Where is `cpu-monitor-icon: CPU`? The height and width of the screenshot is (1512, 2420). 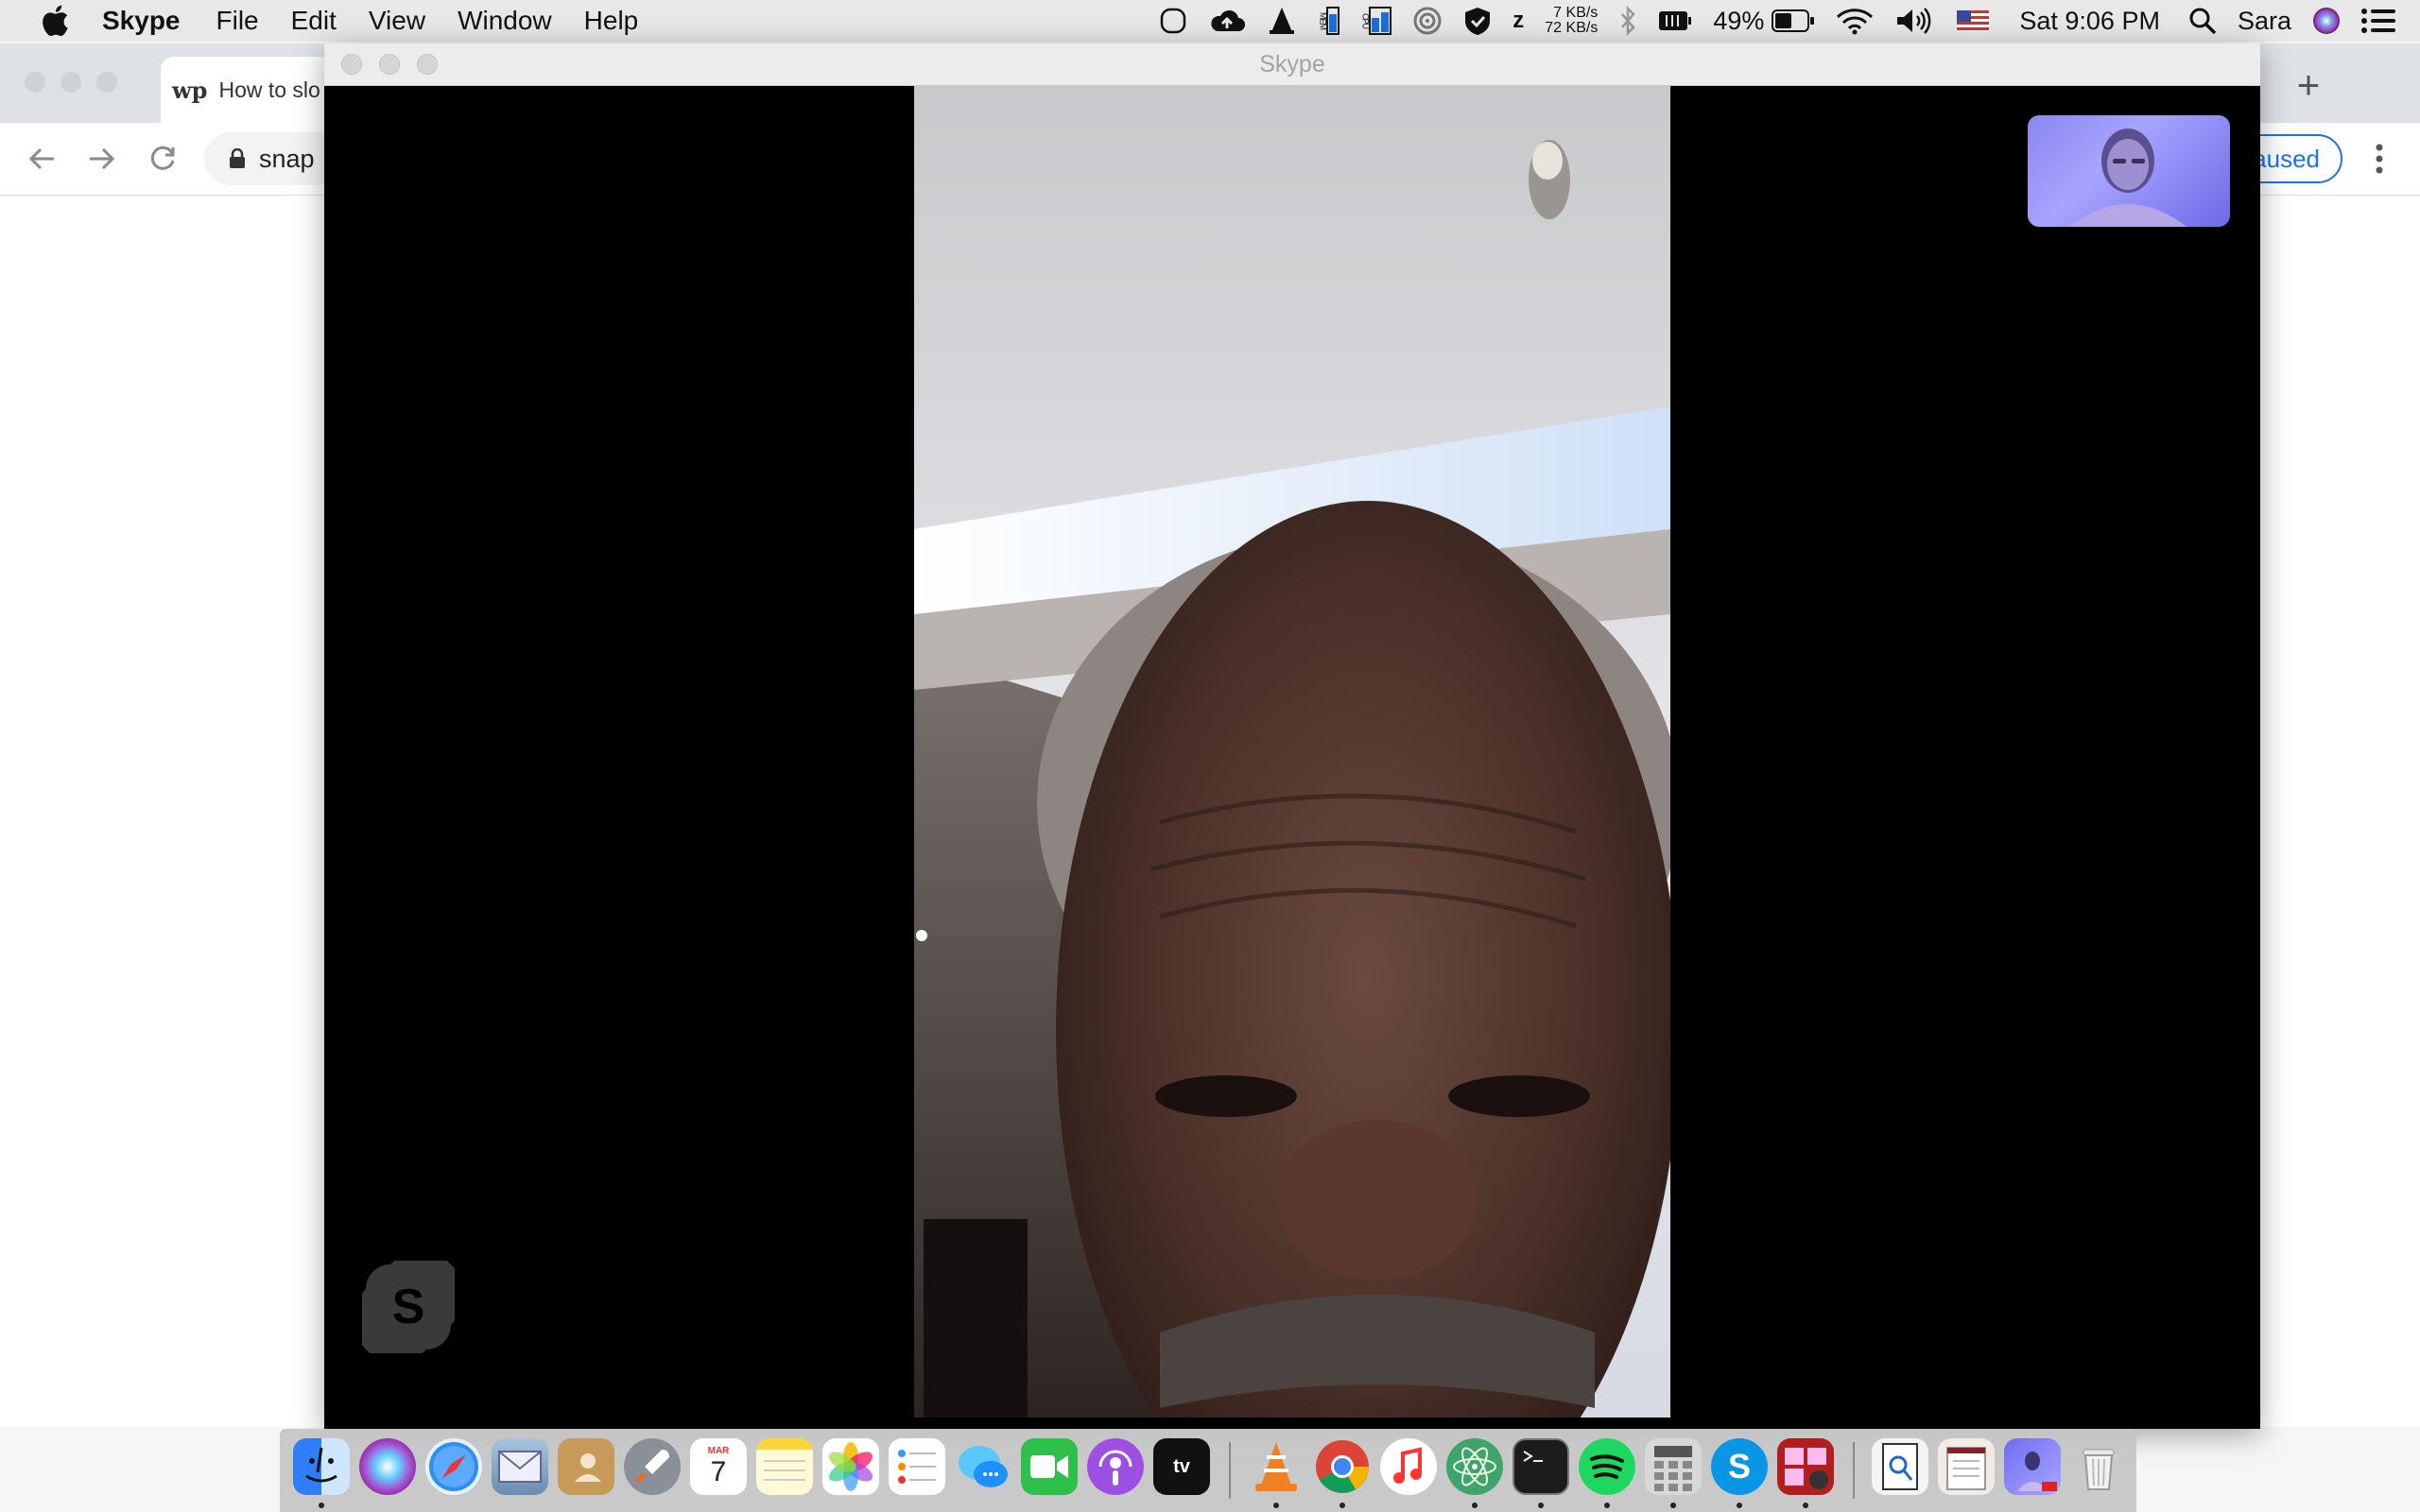
cpu-monitor-icon: CPU is located at coordinates (1376, 21).